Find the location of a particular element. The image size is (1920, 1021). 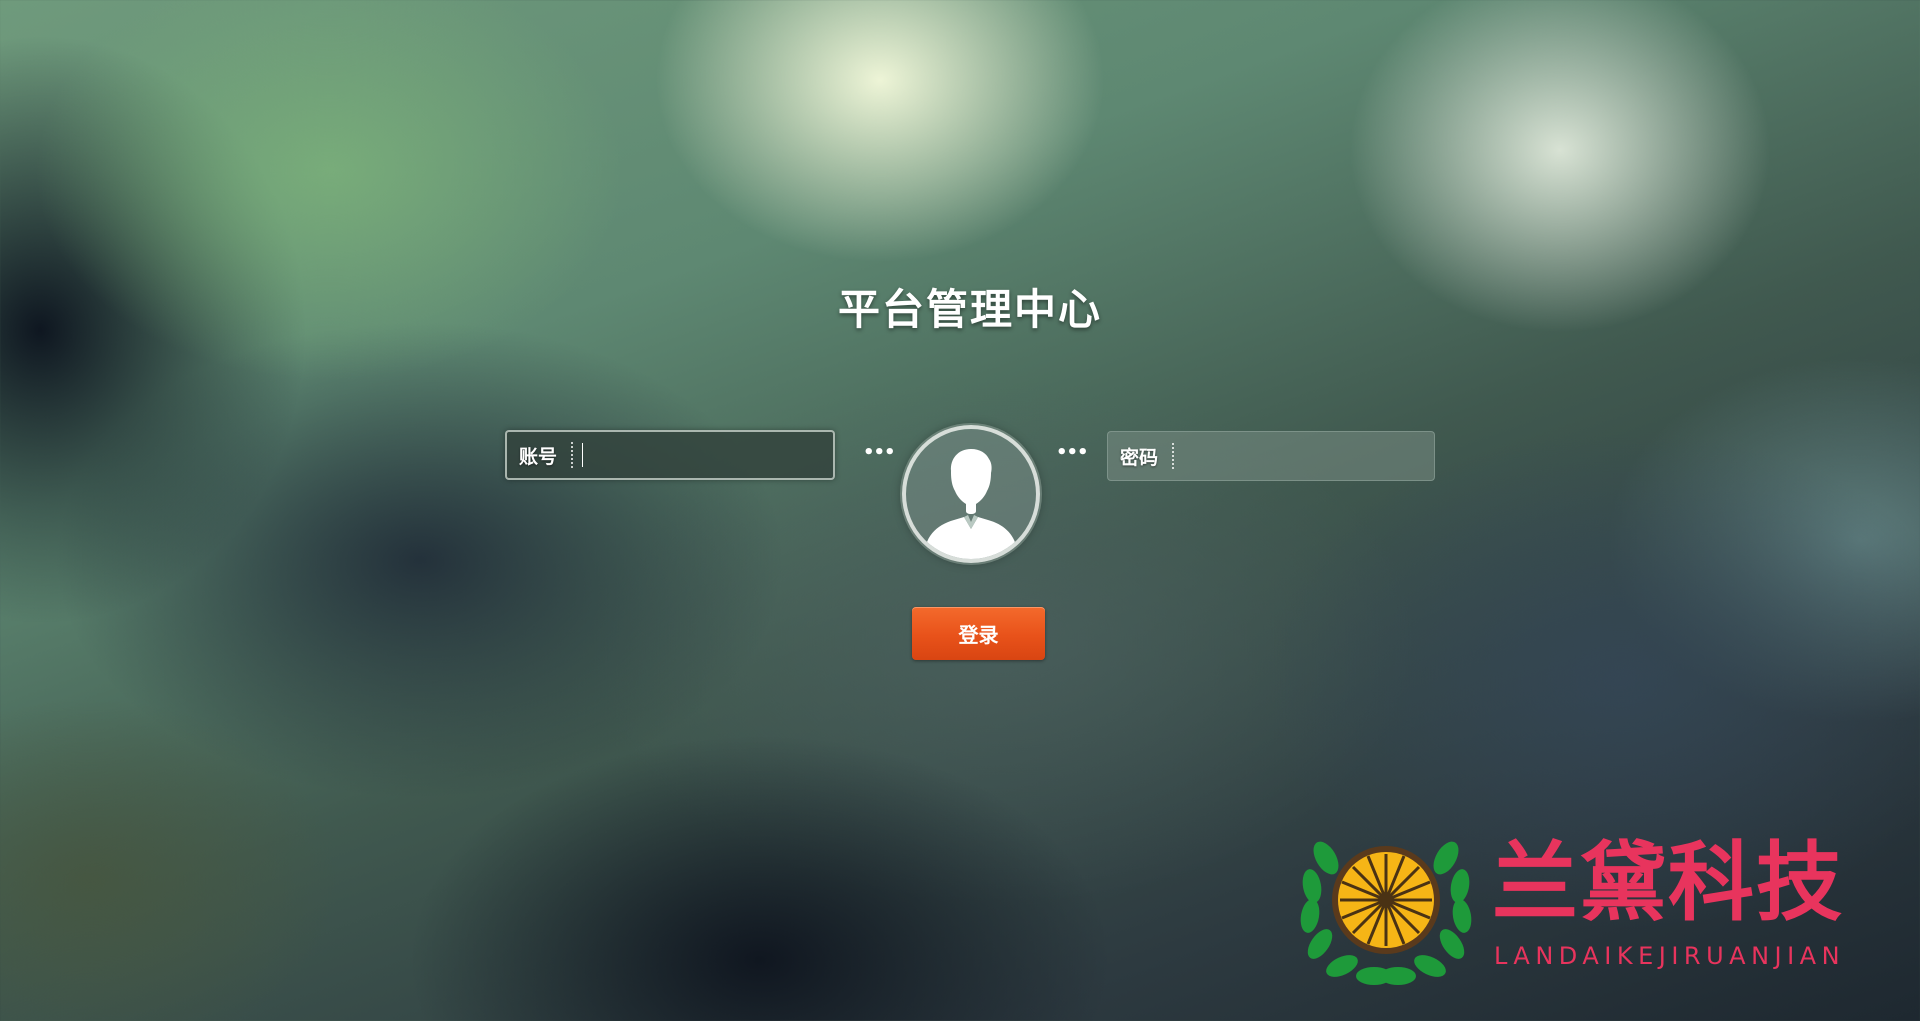

password-label: 密码 is located at coordinates (1139, 457).